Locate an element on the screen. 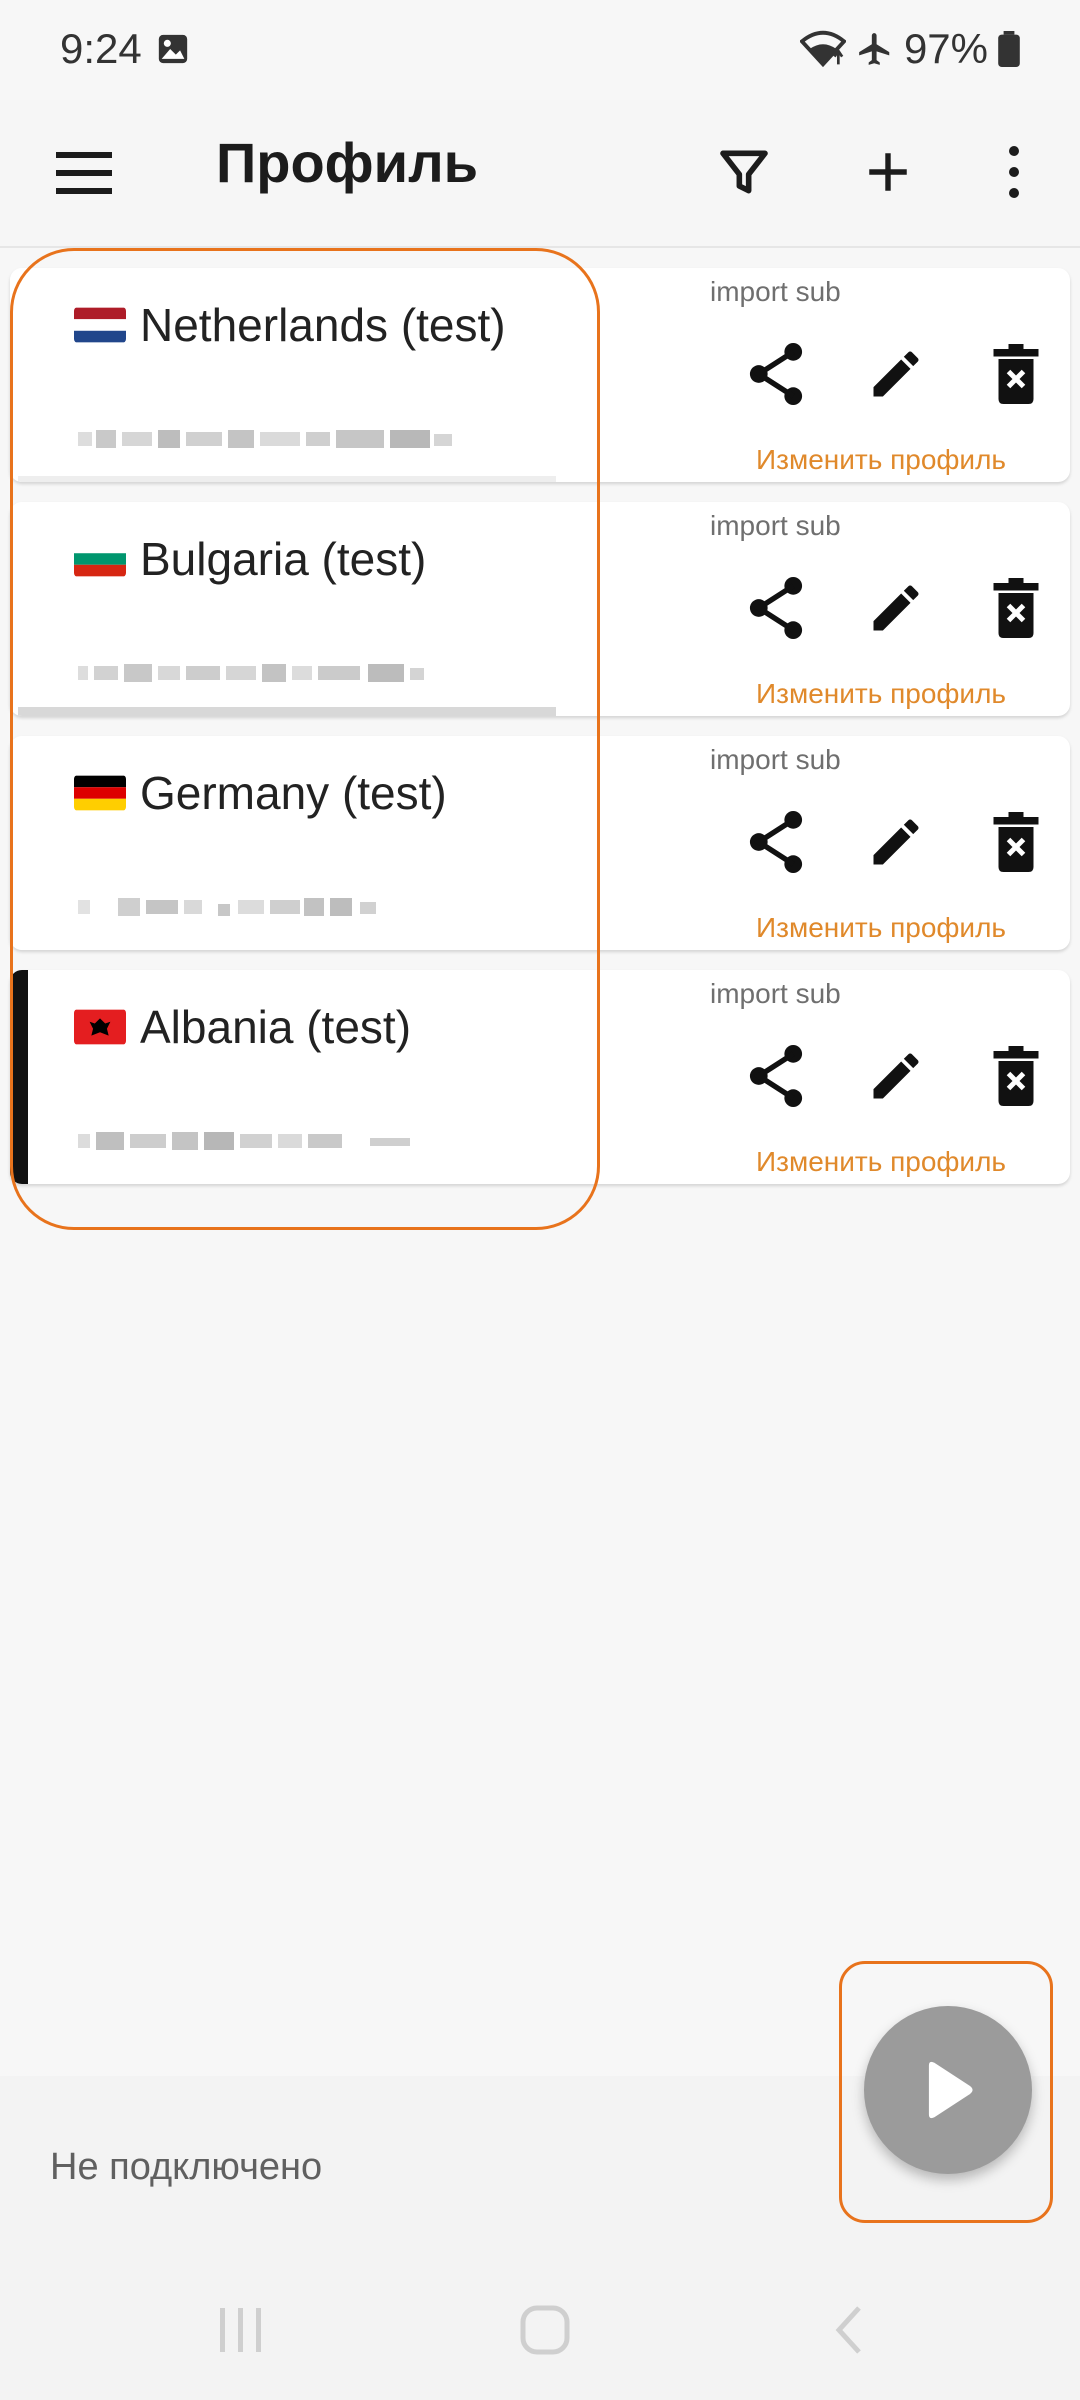 This screenshot has height=2400, width=1080. albania-flag-icon is located at coordinates (100, 1027).